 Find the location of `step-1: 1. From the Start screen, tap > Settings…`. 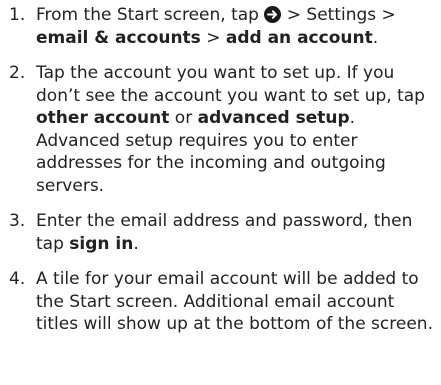

step-1: 1. From the Start screen, tap > Settings… is located at coordinates (217, 26).